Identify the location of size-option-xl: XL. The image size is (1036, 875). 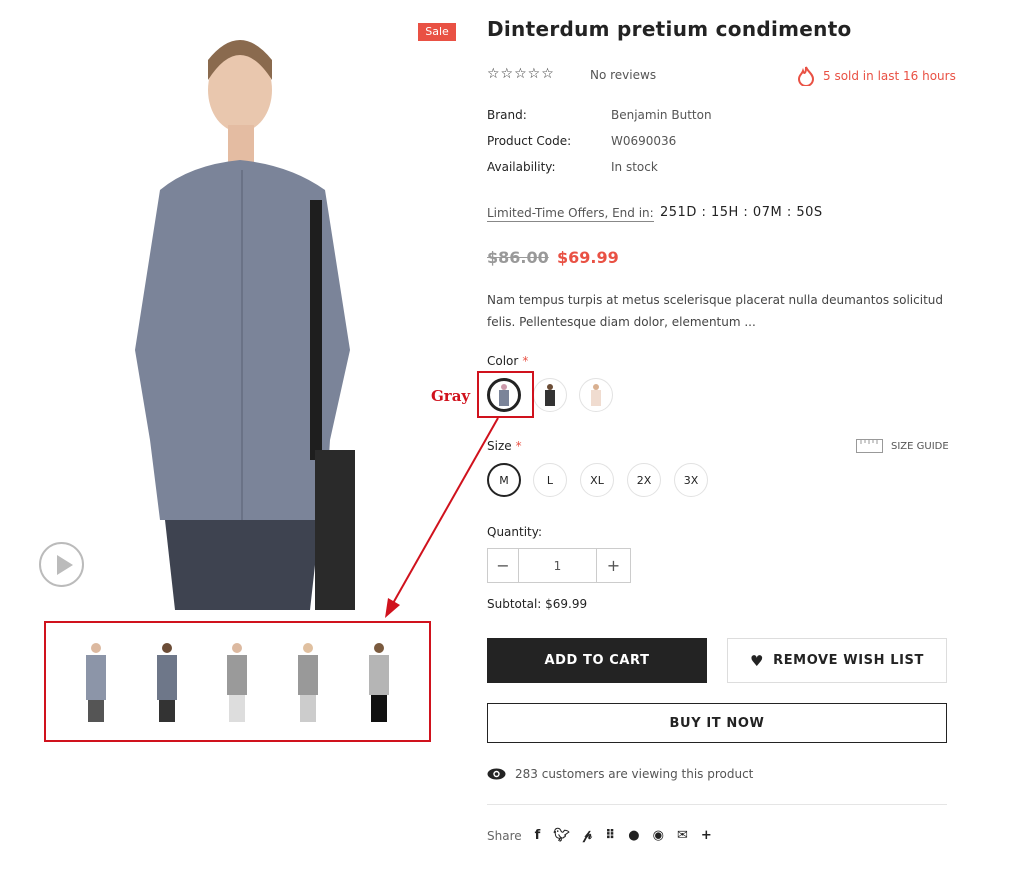
(597, 480).